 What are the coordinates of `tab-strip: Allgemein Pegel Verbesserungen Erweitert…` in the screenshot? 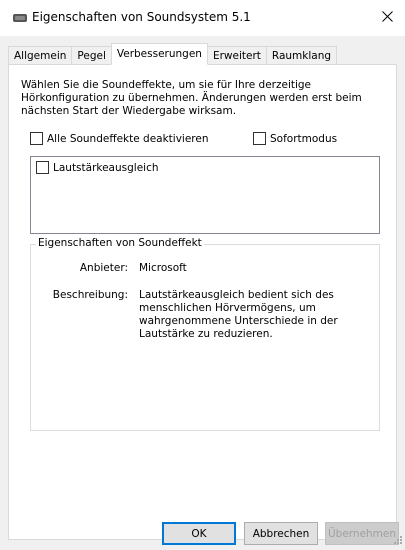 It's located at (173, 54).